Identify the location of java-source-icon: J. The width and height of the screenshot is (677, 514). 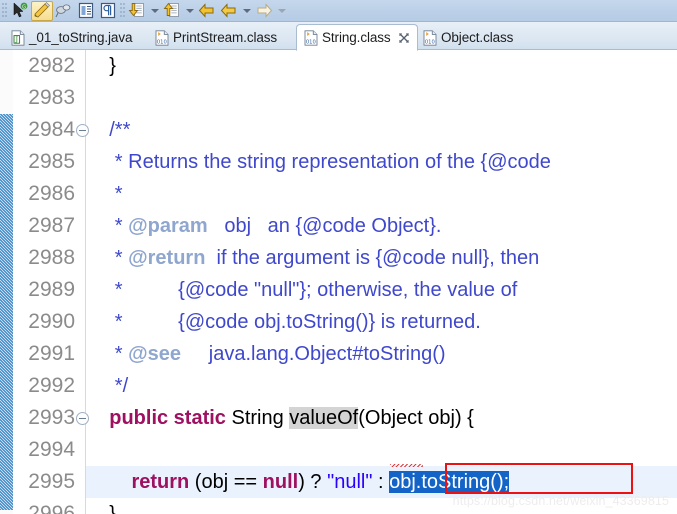
(18, 37).